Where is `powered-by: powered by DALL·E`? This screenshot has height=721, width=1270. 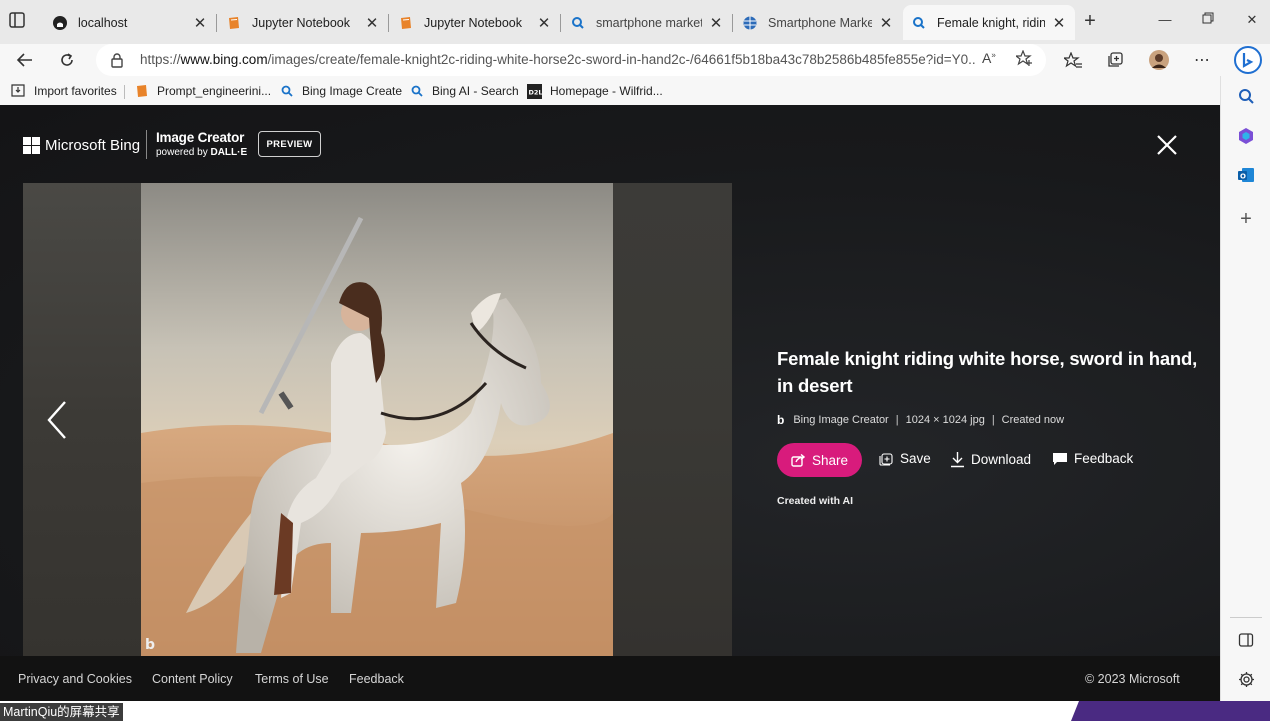
powered-by: powered by DALL·E is located at coordinates (201, 152).